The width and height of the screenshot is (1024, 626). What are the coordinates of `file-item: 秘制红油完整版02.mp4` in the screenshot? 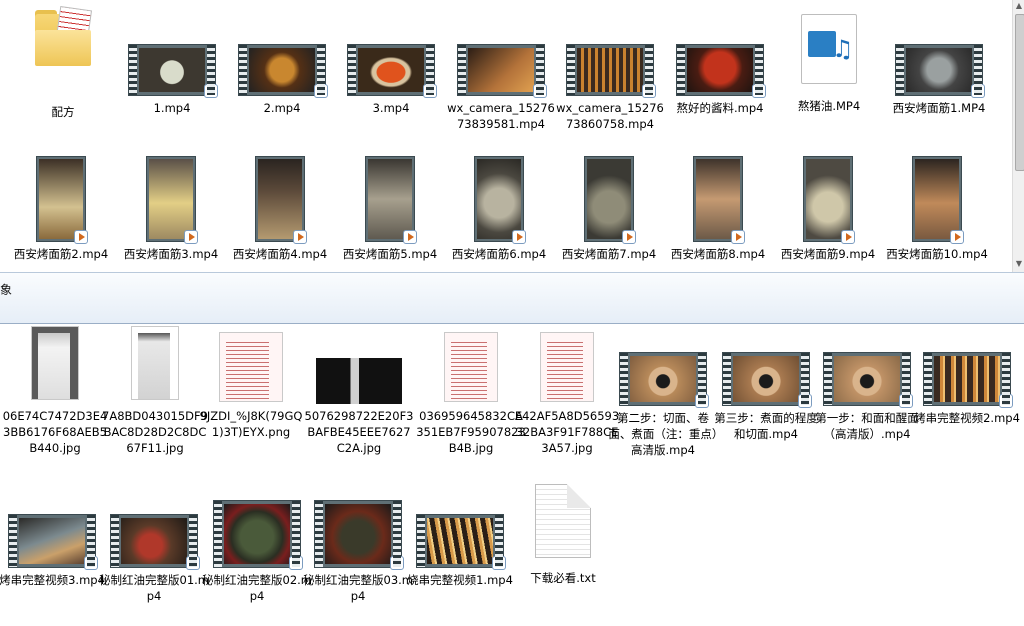 It's located at (257, 552).